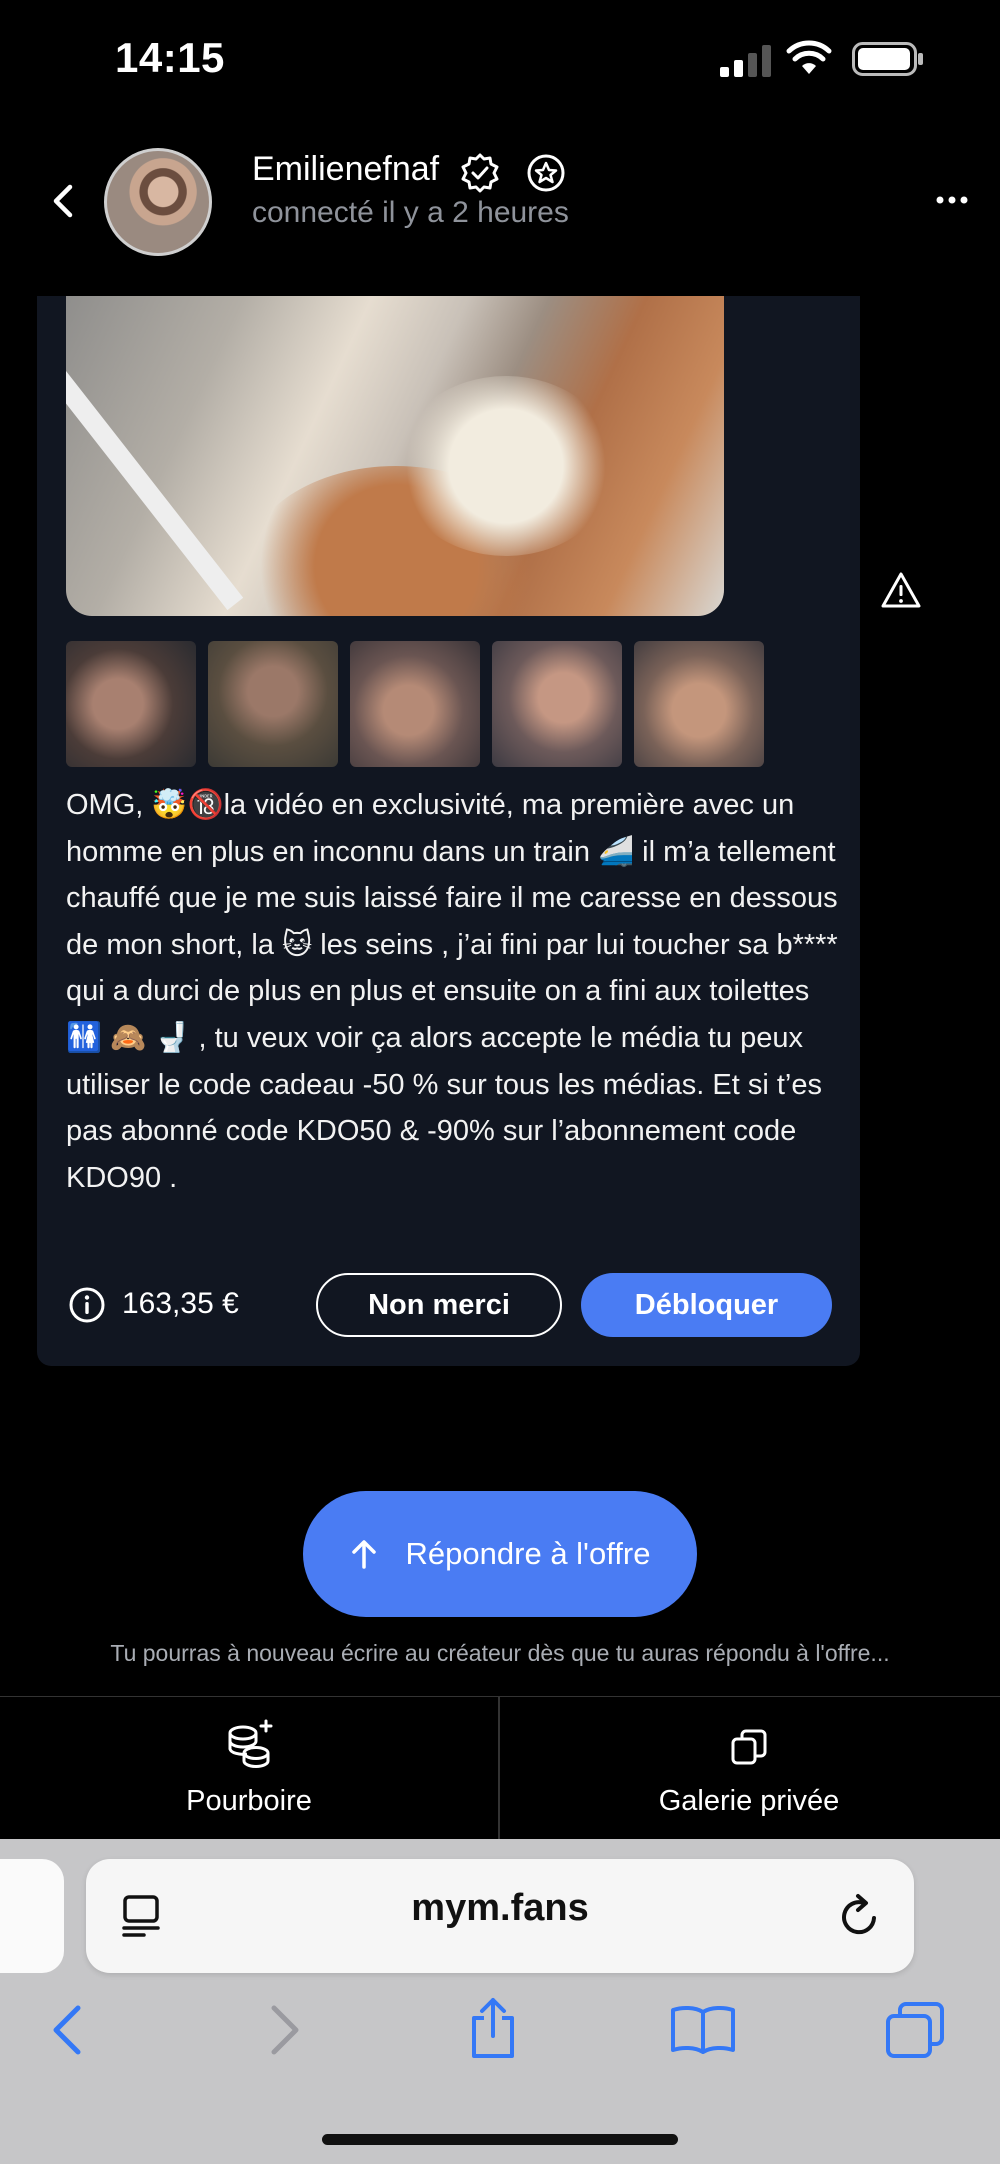  I want to click on avatar, so click(158, 202).